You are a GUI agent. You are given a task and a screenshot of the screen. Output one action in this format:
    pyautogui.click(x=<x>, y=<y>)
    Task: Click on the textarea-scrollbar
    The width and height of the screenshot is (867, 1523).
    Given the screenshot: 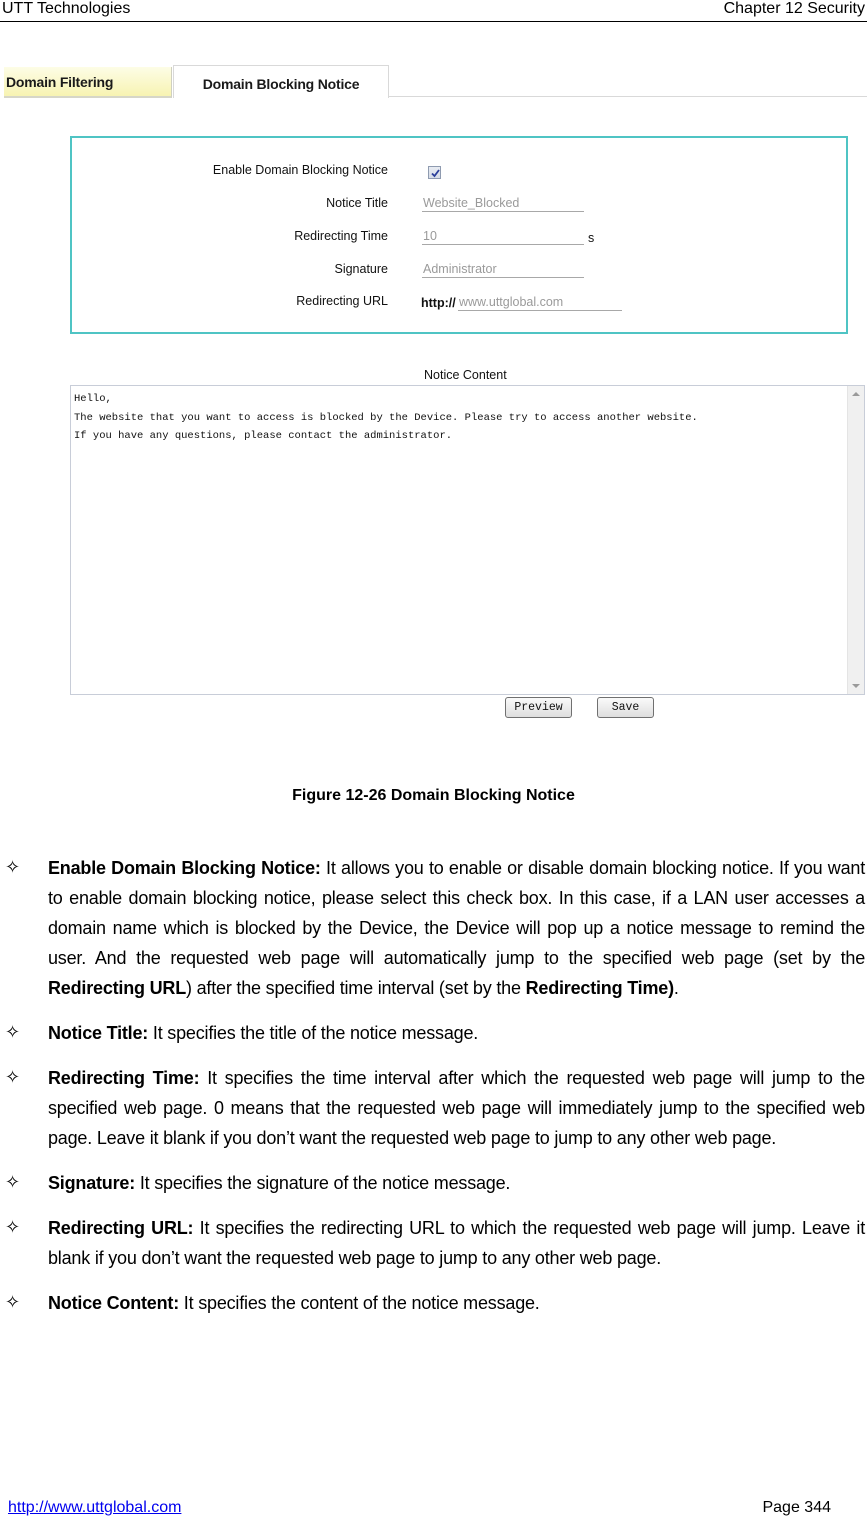 What is the action you would take?
    pyautogui.click(x=855, y=540)
    